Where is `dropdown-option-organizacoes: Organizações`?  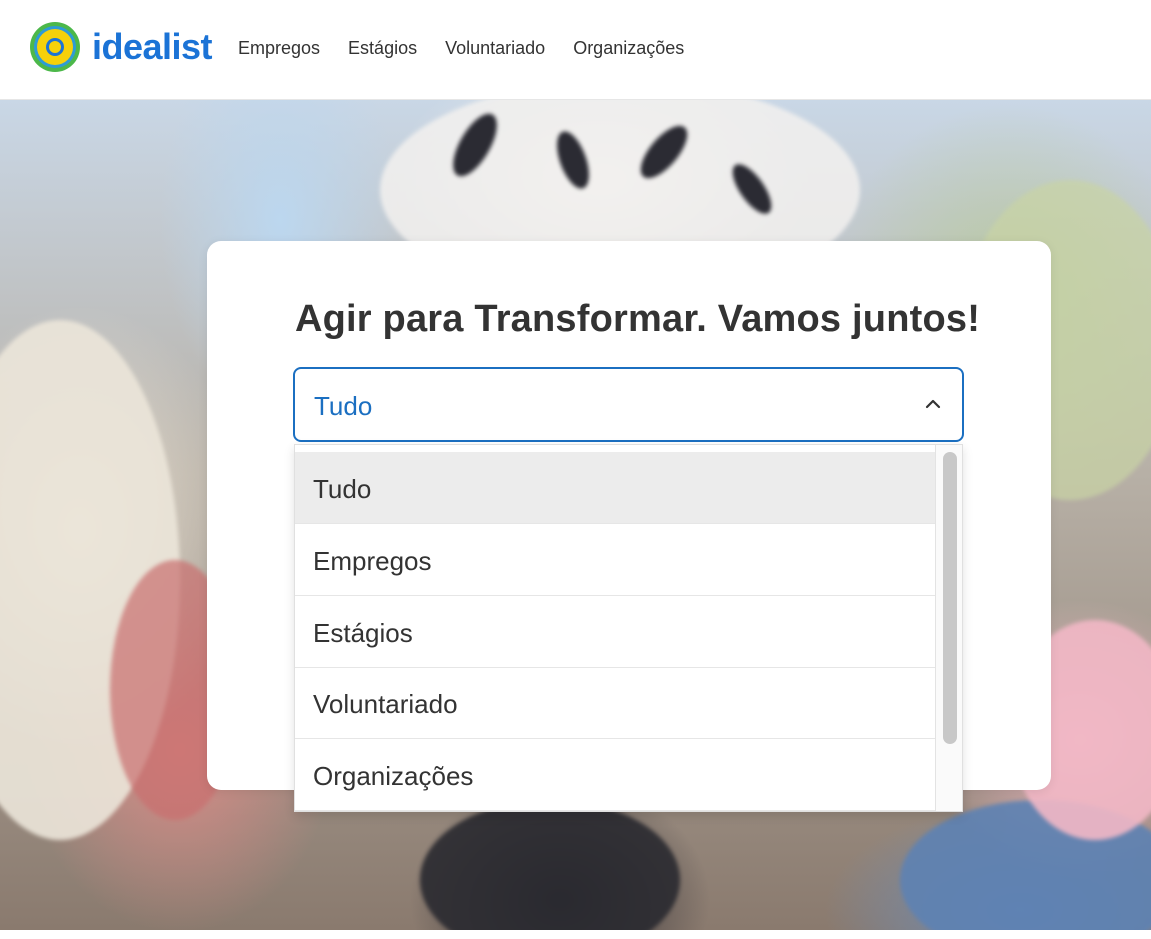 dropdown-option-organizacoes: Organizações is located at coordinates (615, 775).